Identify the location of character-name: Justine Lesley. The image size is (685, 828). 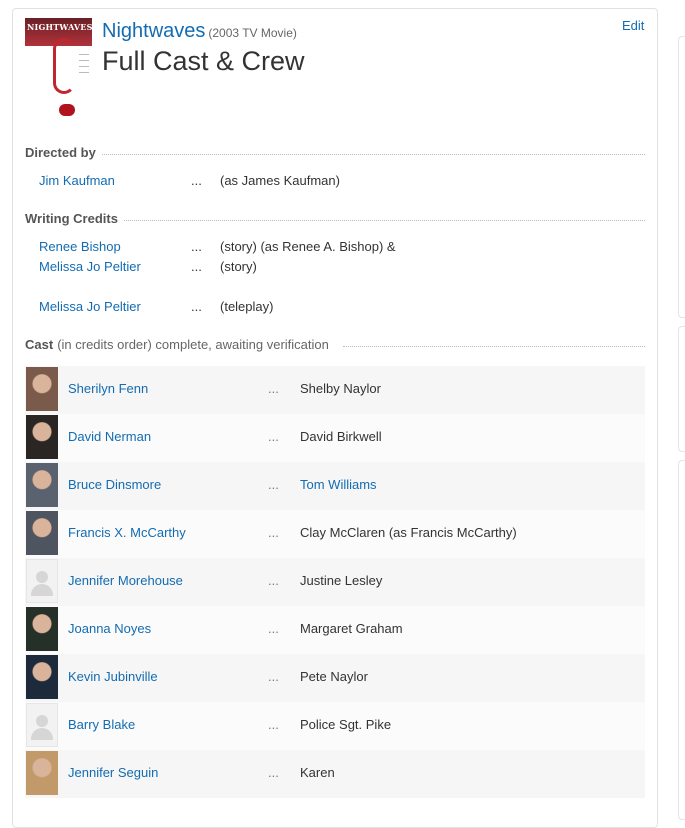
(341, 580).